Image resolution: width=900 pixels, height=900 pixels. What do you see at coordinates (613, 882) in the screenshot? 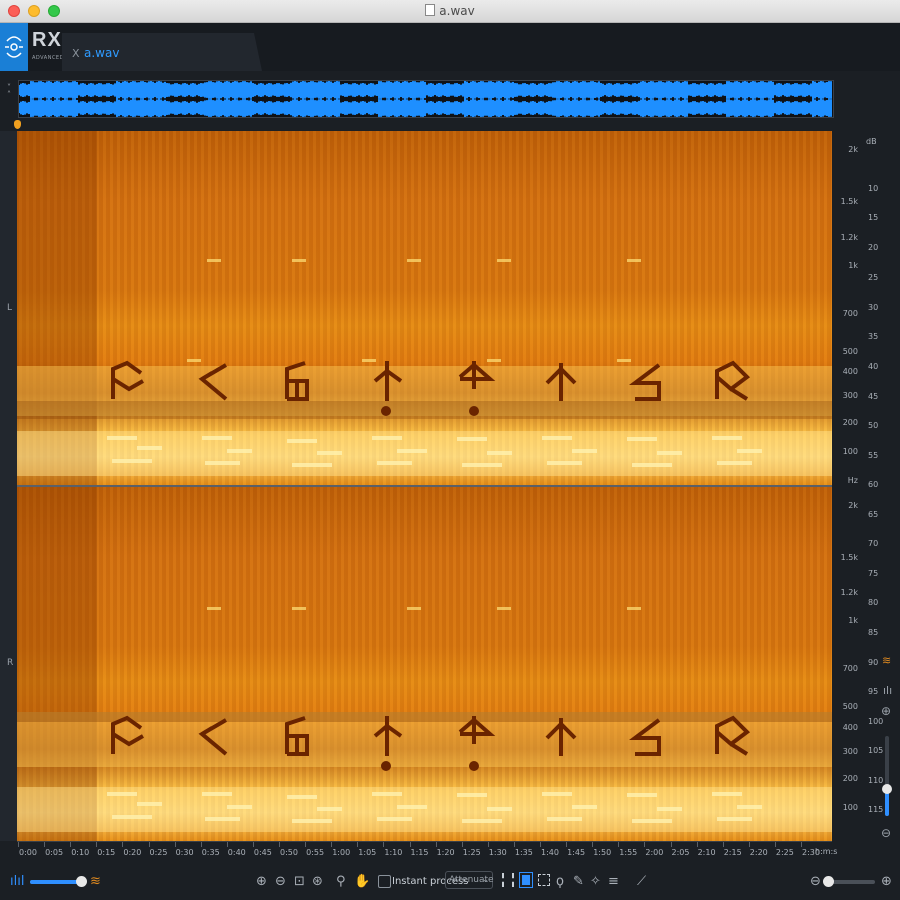
I see `harmonic-icon: ≡` at bounding box center [613, 882].